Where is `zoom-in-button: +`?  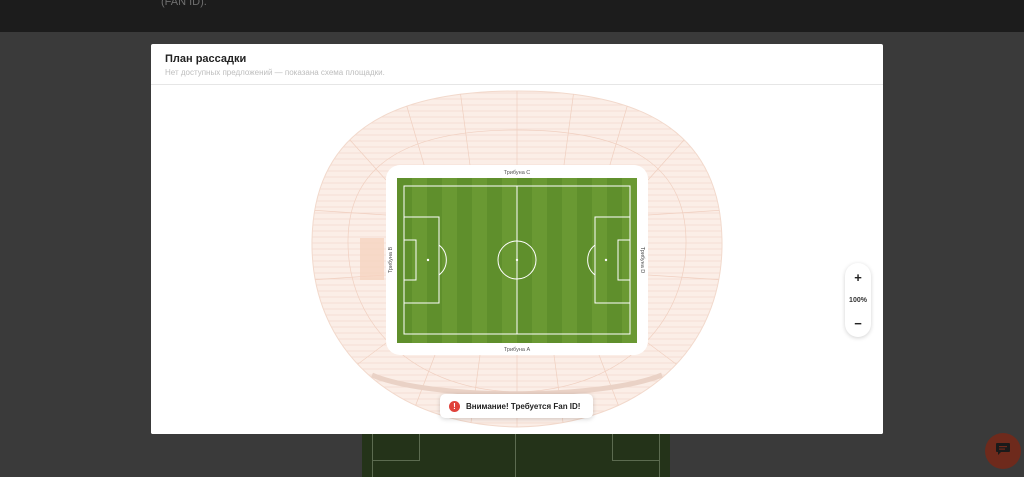 zoom-in-button: + is located at coordinates (858, 277).